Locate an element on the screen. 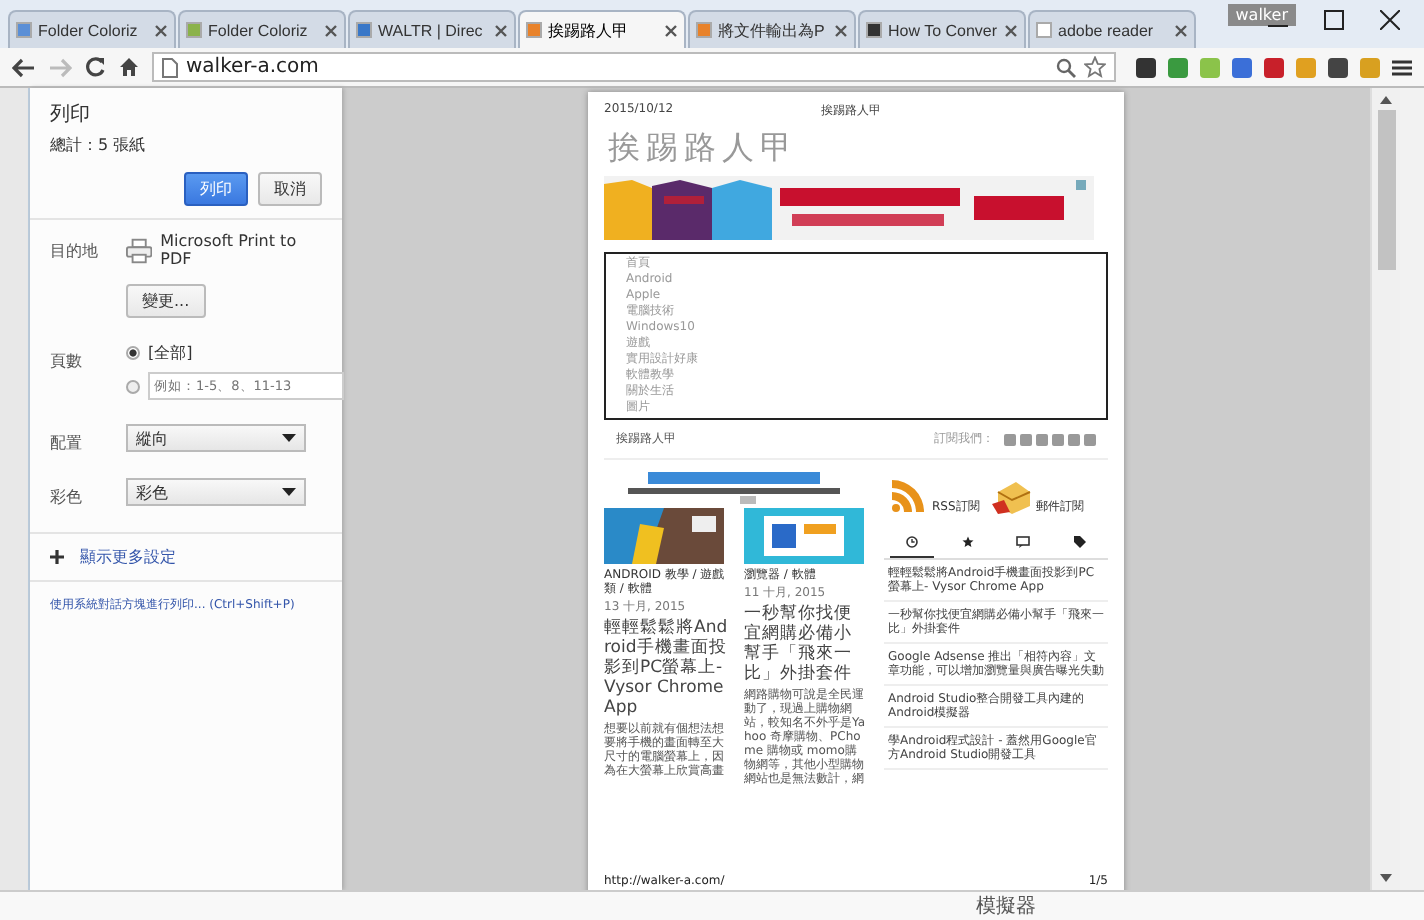 The image size is (1424, 920). browser-tab: adobe reader is located at coordinates (1112, 29).